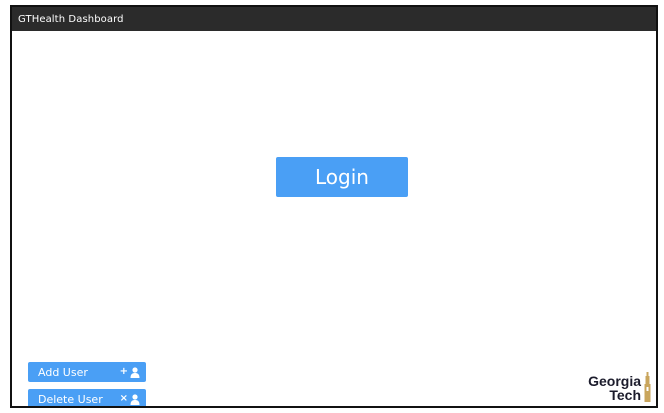 This screenshot has width=664, height=413. I want to click on logo-line-tech: Tech, so click(625, 394).